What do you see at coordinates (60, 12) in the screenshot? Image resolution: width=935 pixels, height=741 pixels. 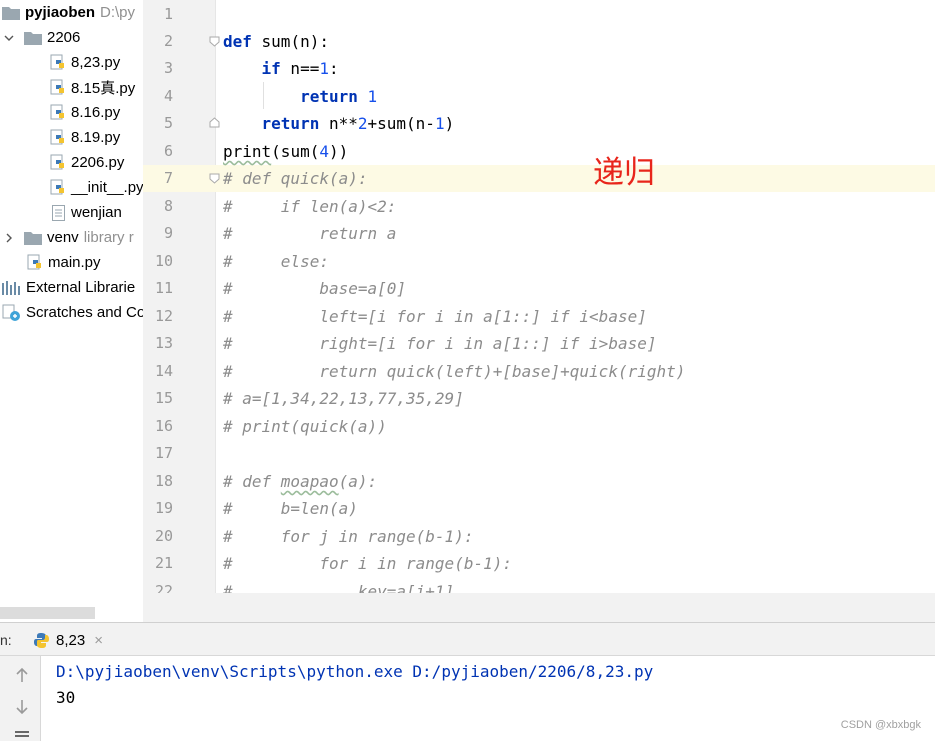 I see `root-name: pyjiaoben` at bounding box center [60, 12].